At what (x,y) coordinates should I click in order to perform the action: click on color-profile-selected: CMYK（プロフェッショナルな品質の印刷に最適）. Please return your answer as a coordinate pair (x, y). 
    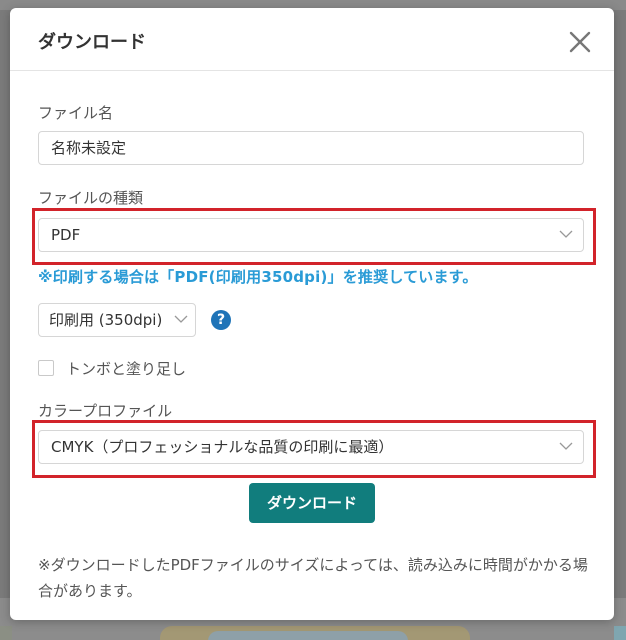
    Looking at the image, I should click on (222, 447).